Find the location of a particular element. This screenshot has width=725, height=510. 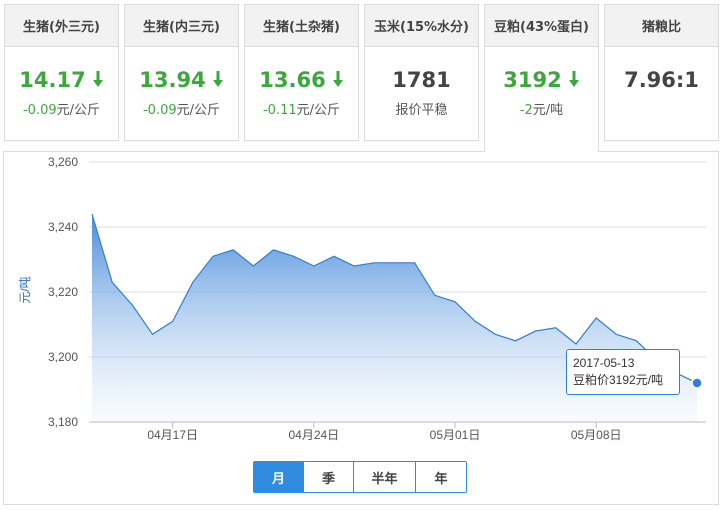

card-price-value: 7.96:1 is located at coordinates (661, 80).